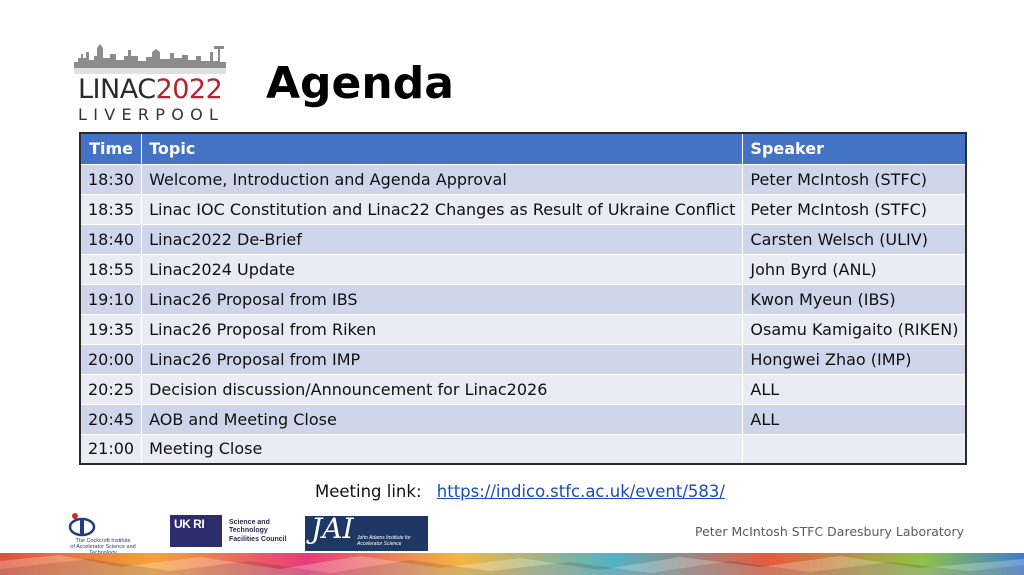 The image size is (1024, 575). What do you see at coordinates (442, 449) in the screenshot?
I see `row-topic: Meeting Close` at bounding box center [442, 449].